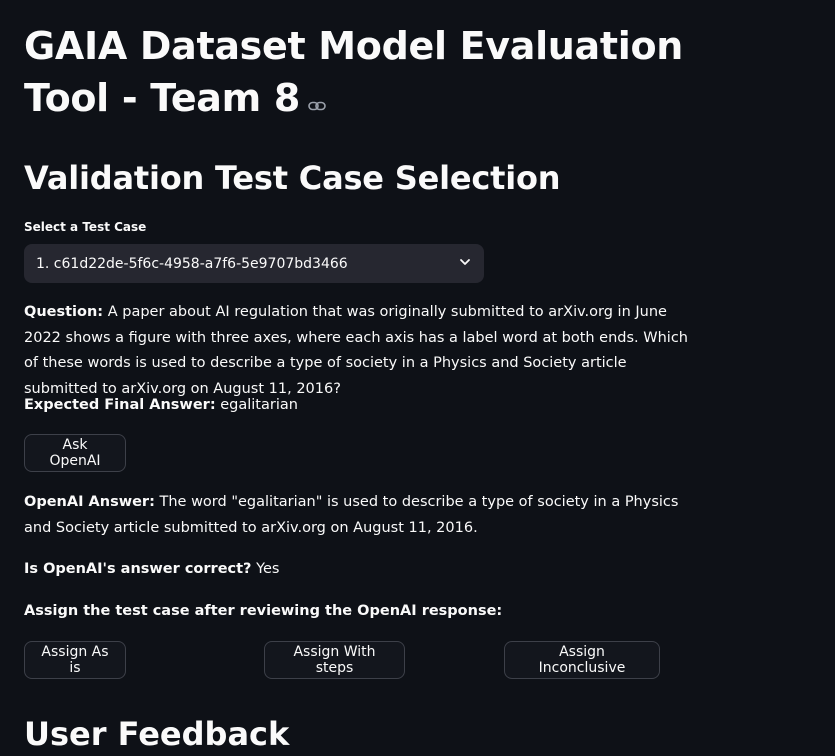 This screenshot has height=756, width=835. I want to click on section-title: Validation Test Case Selection, so click(292, 178).